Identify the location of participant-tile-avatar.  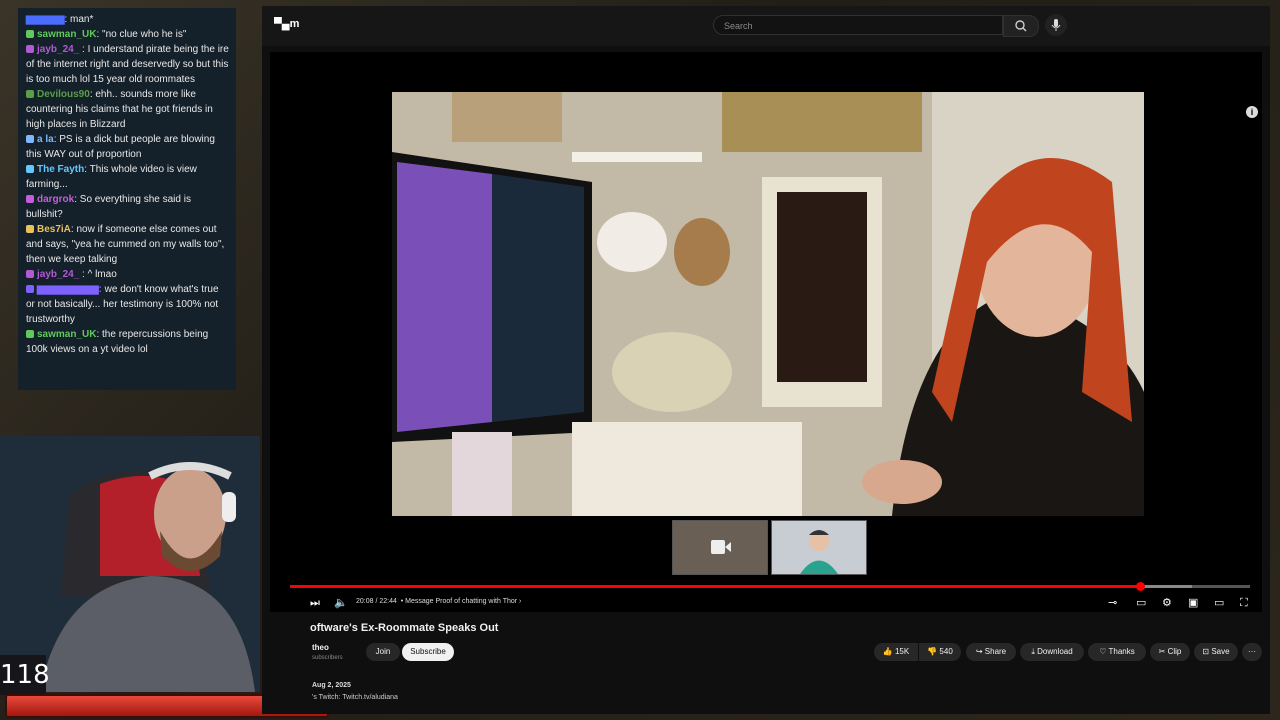
(819, 547).